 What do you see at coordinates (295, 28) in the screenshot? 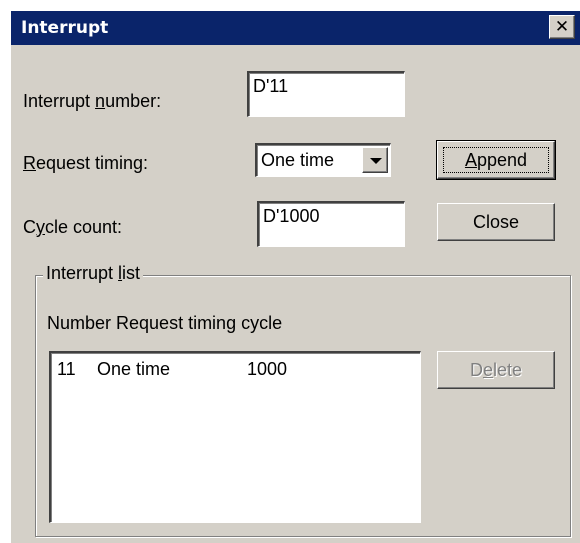
I see `title-bar: Interrupt ✕` at bounding box center [295, 28].